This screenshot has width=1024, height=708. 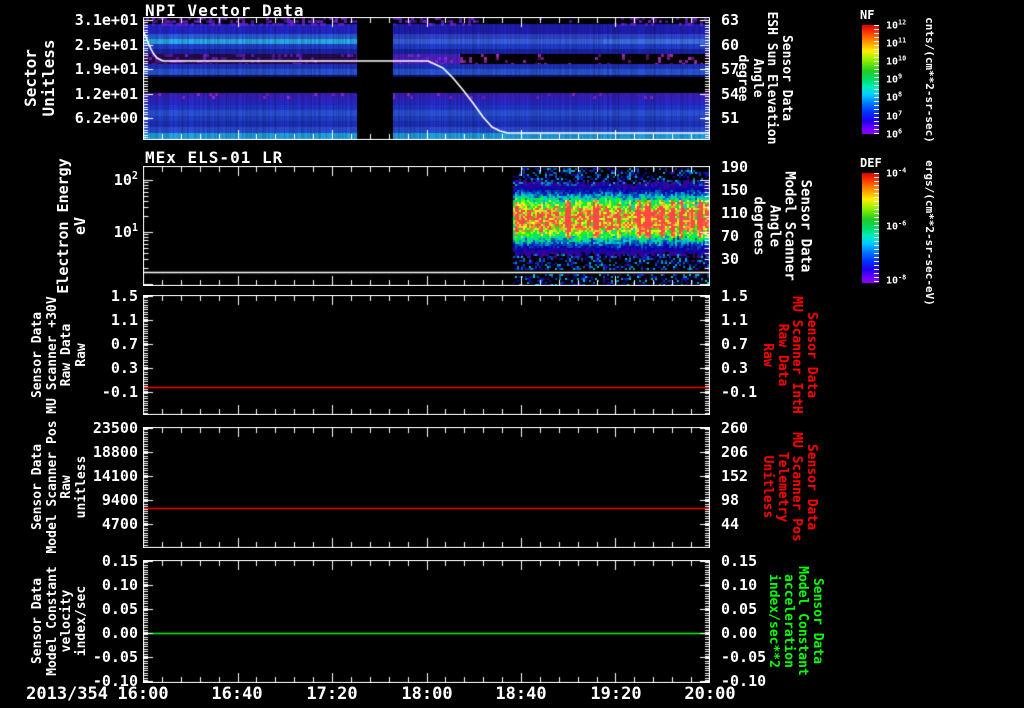 What do you see at coordinates (67, 694) in the screenshot?
I see `x-axis-date-label: 2013/354` at bounding box center [67, 694].